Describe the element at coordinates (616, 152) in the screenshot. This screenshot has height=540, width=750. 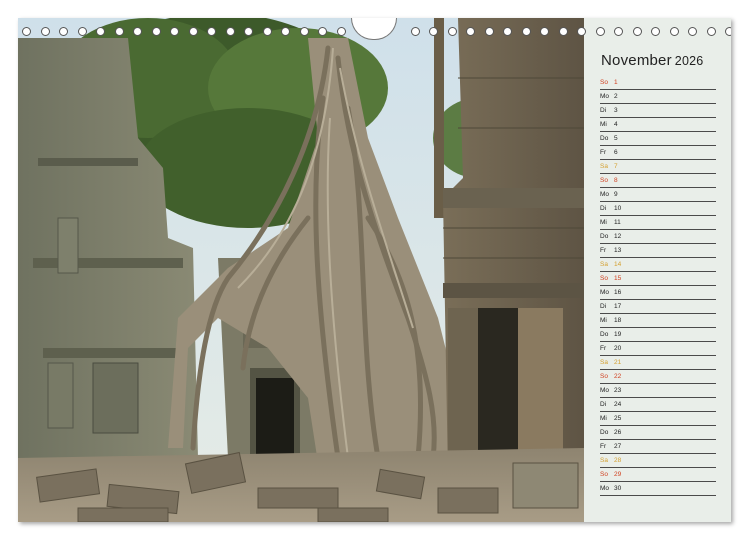
I see `day-number: 6` at that location.